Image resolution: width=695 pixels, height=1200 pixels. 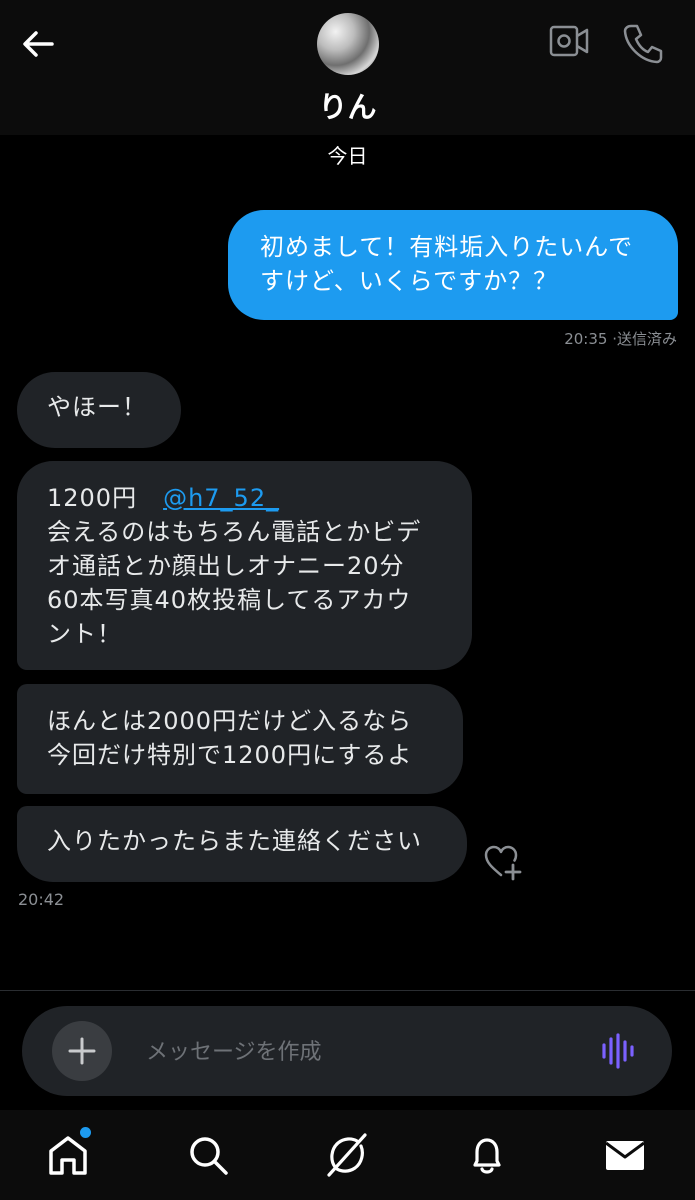 What do you see at coordinates (68, 1155) in the screenshot?
I see `home-icon` at bounding box center [68, 1155].